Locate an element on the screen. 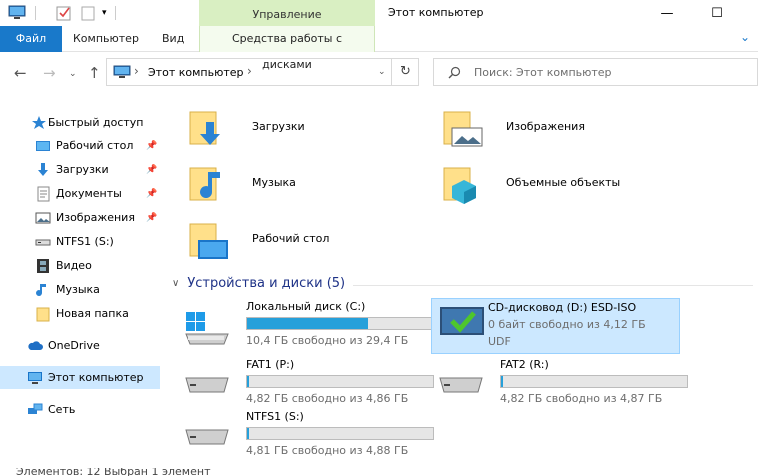 The height and width of the screenshot is (476, 758). sidebar-item-label: Быстрый доступ is located at coordinates (96, 122).